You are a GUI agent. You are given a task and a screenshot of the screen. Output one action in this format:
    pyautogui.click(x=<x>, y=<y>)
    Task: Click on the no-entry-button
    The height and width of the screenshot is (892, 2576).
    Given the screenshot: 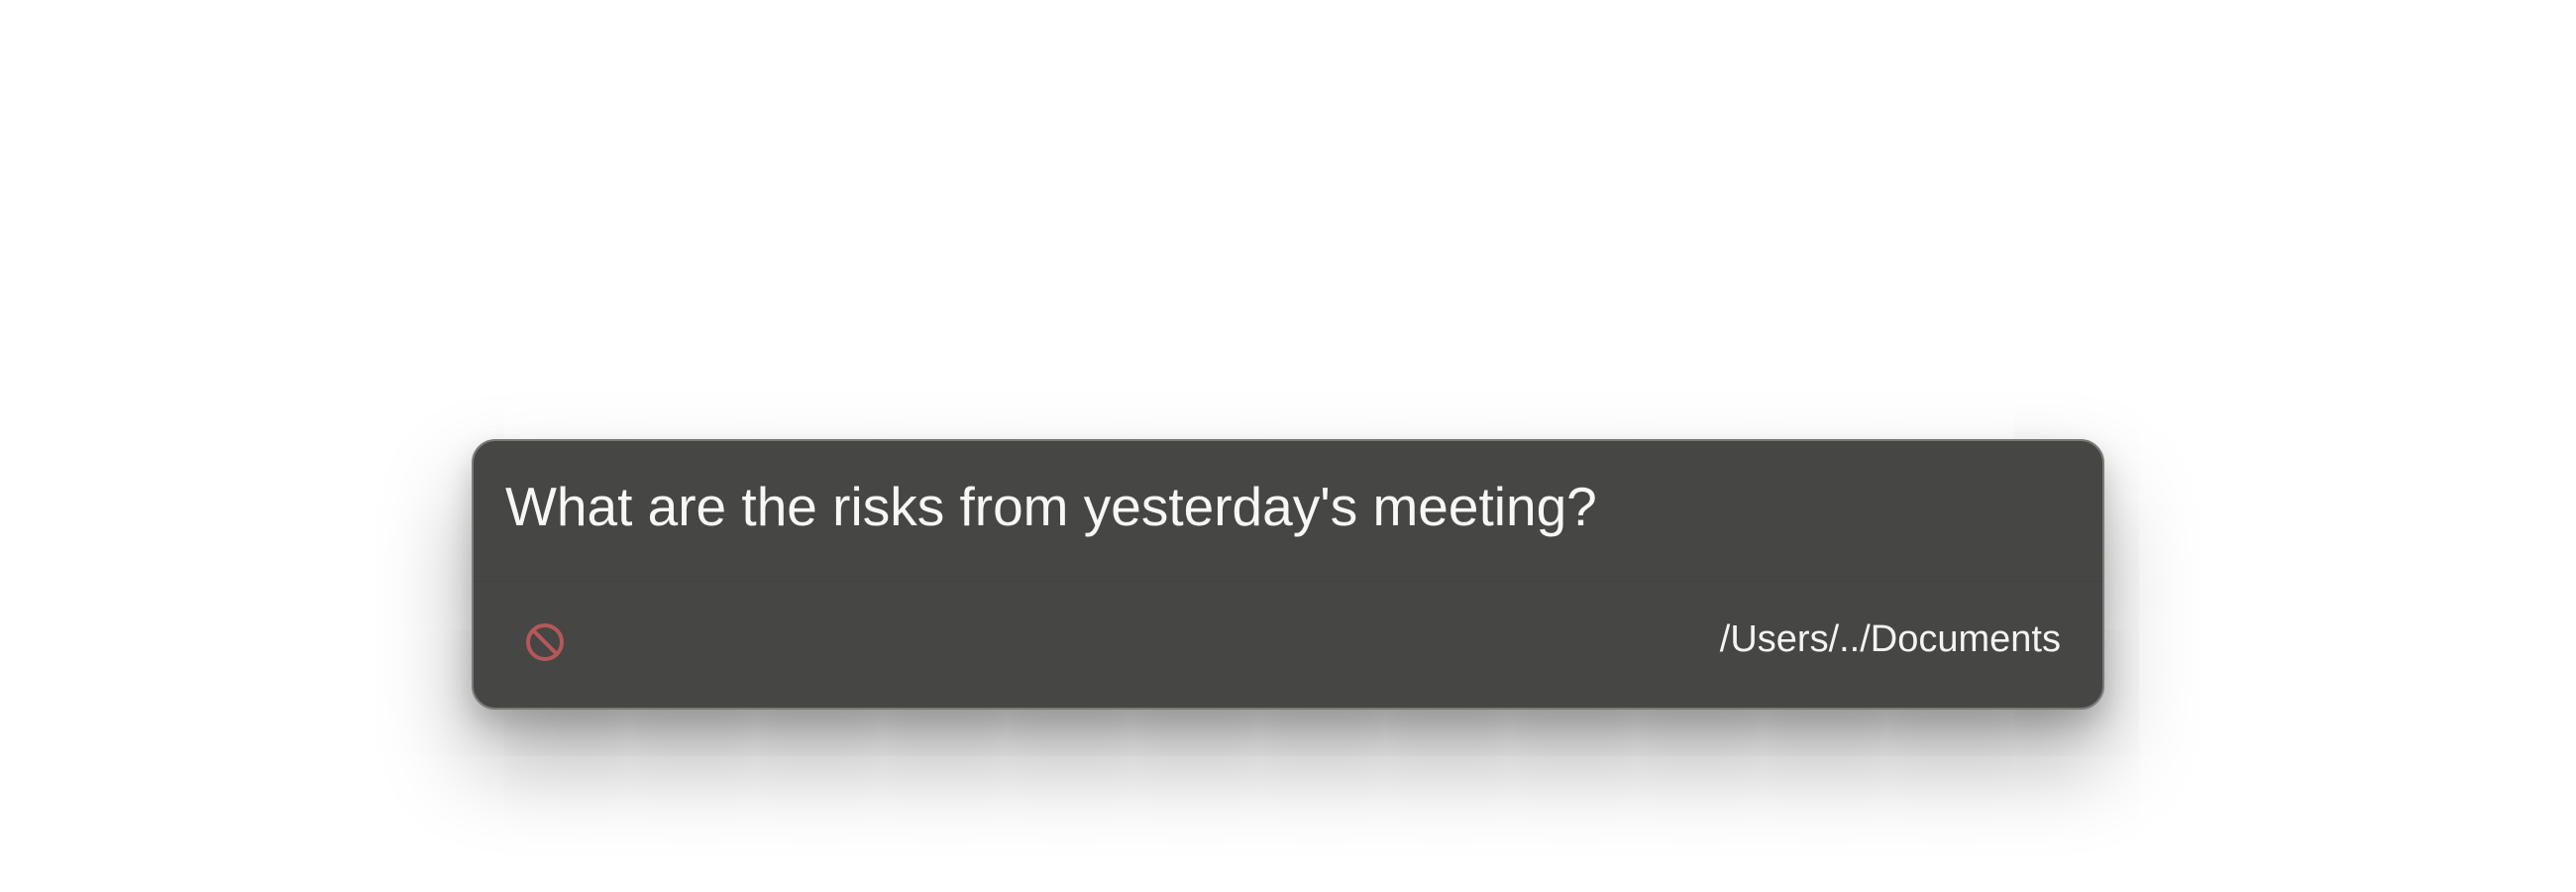 What is the action you would take?
    pyautogui.click(x=545, y=642)
    